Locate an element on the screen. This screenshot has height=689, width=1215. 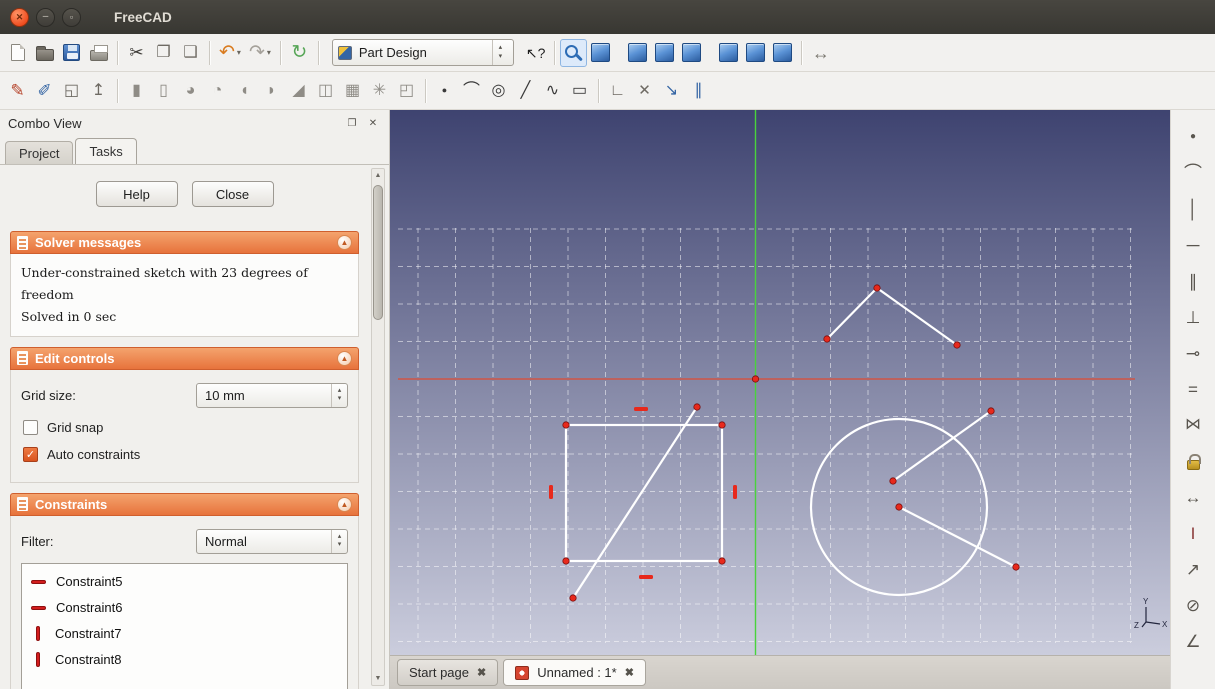
paste-icon: ❑ is located at coordinates (190, 53).